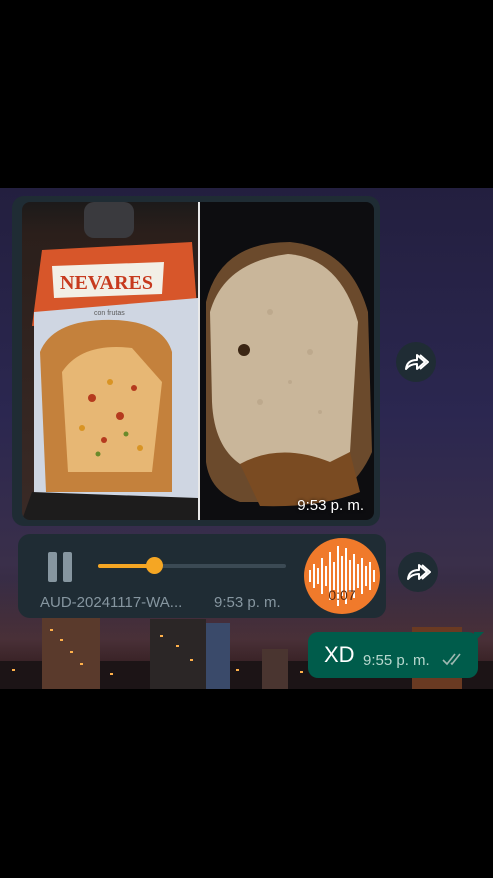 Image resolution: width=493 pixels, height=878 pixels. I want to click on package-brand-label: NEVARES, so click(106, 283).